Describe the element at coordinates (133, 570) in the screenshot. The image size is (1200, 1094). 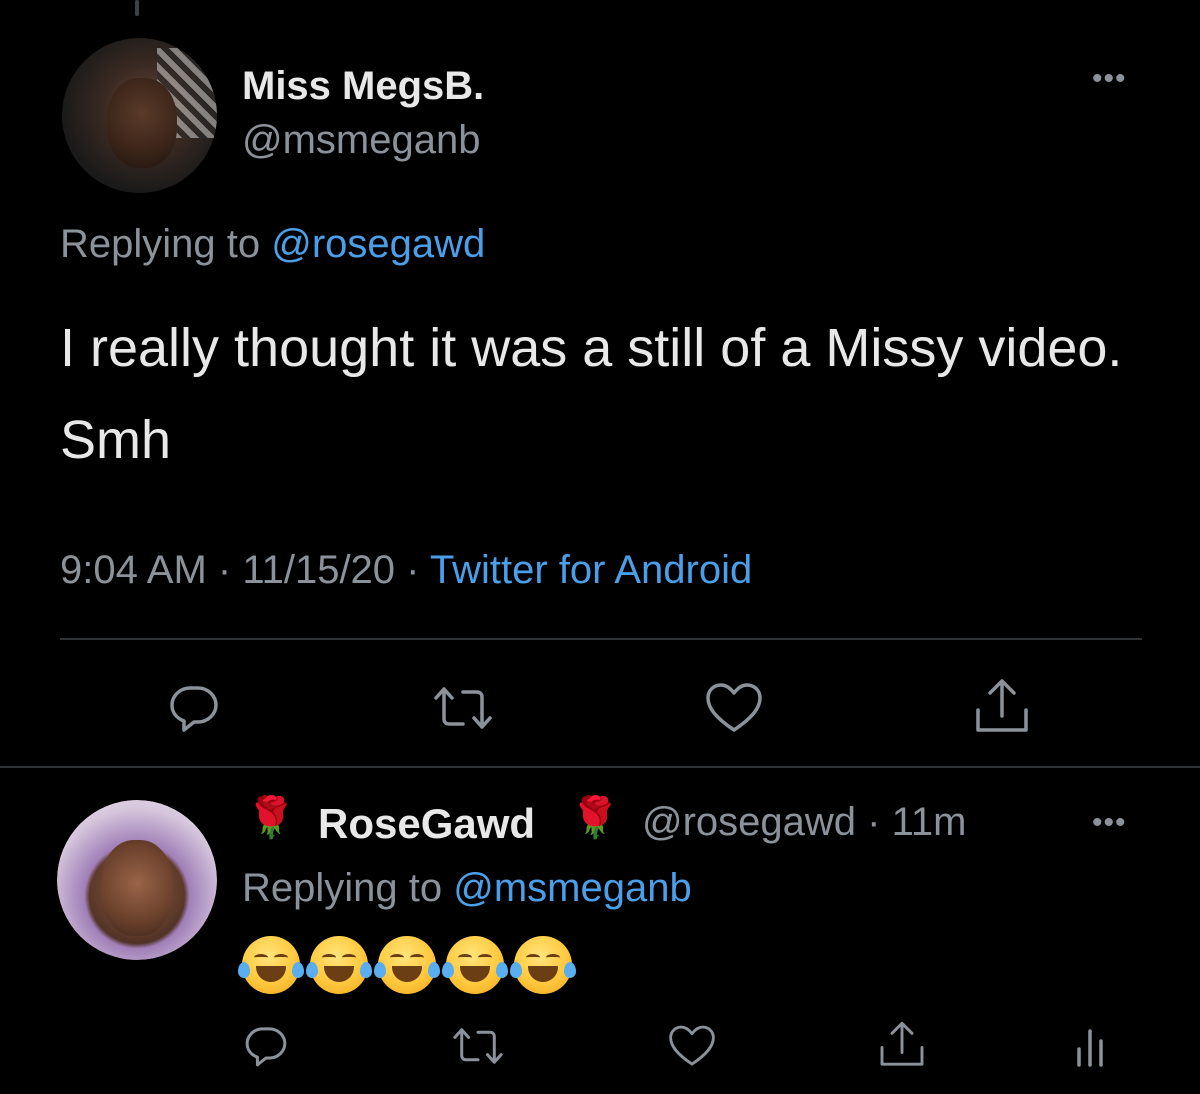
I see `tweet-time: 9:04 AM` at that location.